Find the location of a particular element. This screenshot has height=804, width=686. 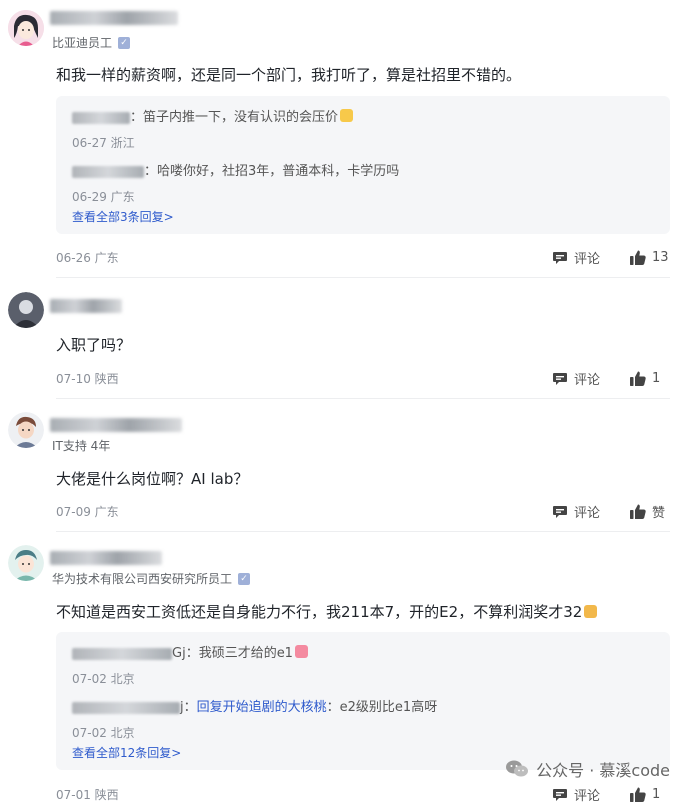

reply-item: j：回复开始追剧的大核桃：e2级别比e1高呀 is located at coordinates (254, 705).